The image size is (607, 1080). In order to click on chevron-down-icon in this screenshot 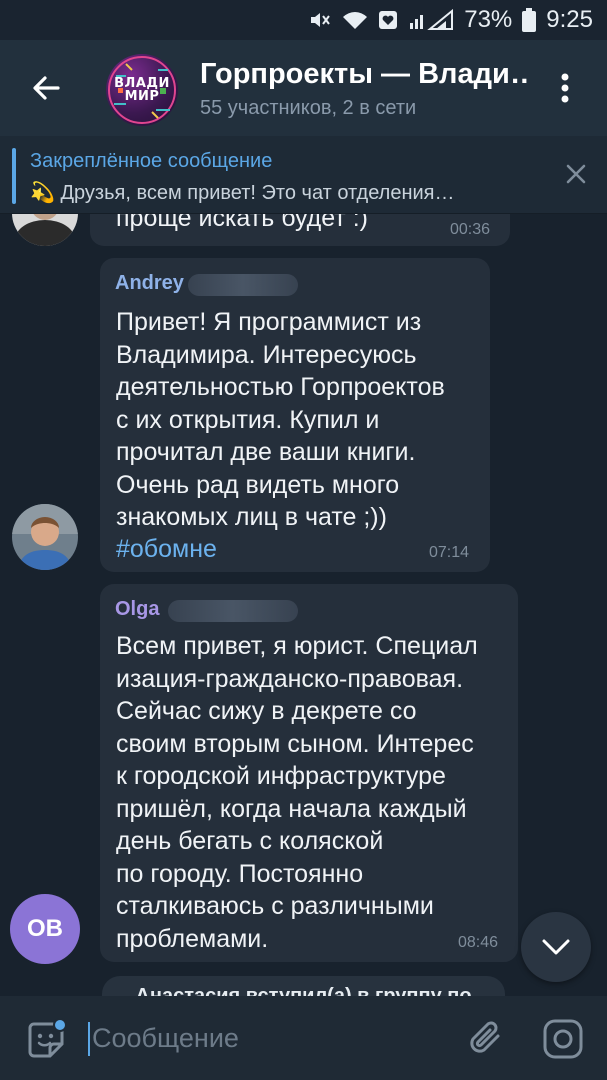, I will do `click(556, 947)`.